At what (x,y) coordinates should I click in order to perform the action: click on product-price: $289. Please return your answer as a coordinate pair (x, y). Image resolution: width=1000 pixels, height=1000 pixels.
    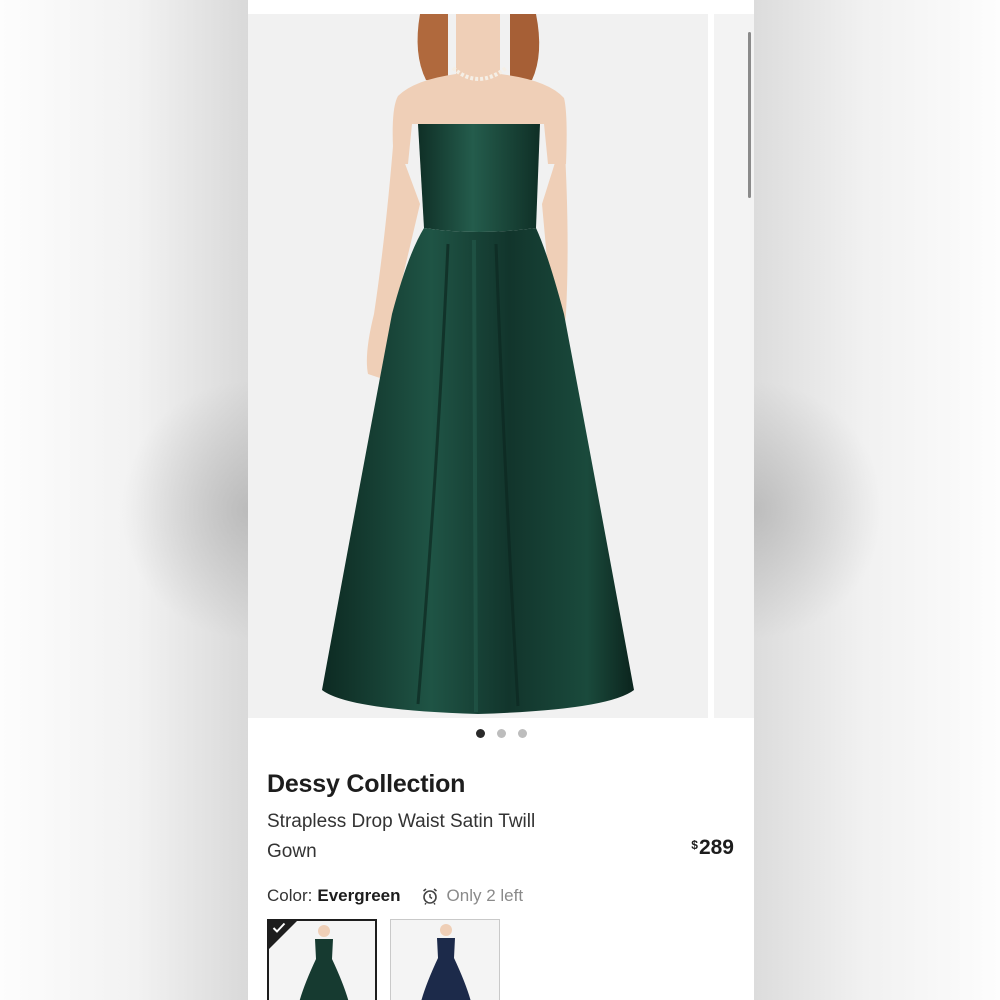
    Looking at the image, I should click on (712, 848).